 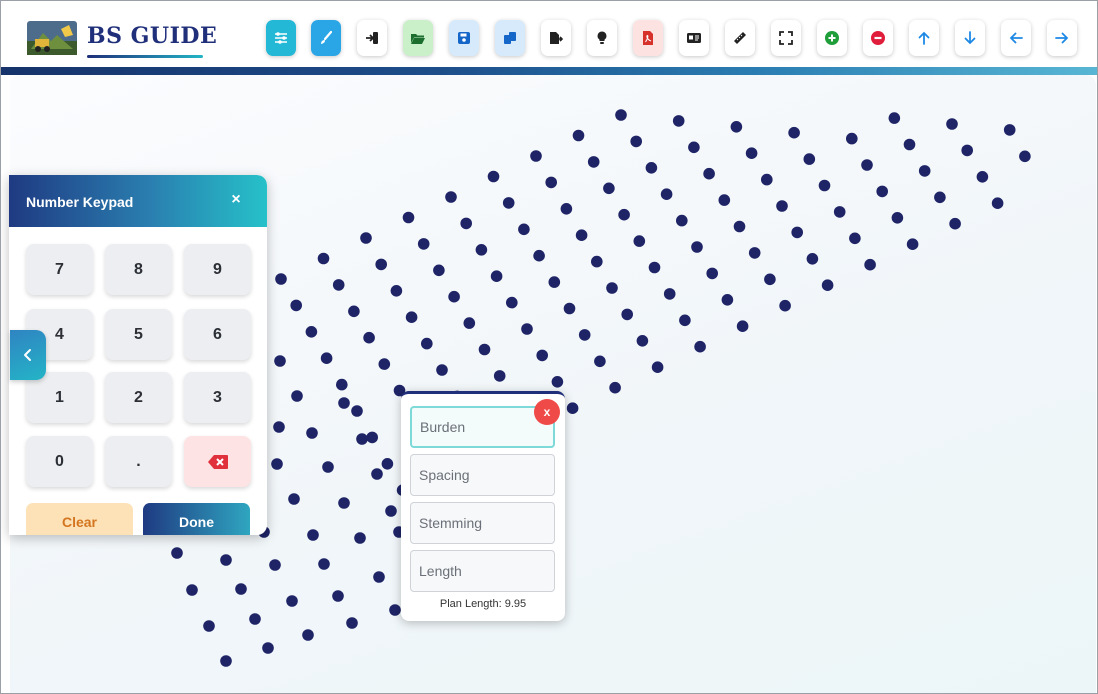 I want to click on key-8: 8, so click(x=138, y=269).